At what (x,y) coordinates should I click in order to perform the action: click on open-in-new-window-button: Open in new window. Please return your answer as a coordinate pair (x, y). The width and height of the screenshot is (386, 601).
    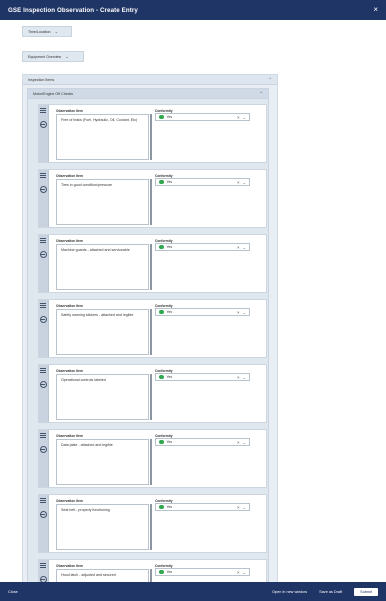
    Looking at the image, I should click on (289, 592).